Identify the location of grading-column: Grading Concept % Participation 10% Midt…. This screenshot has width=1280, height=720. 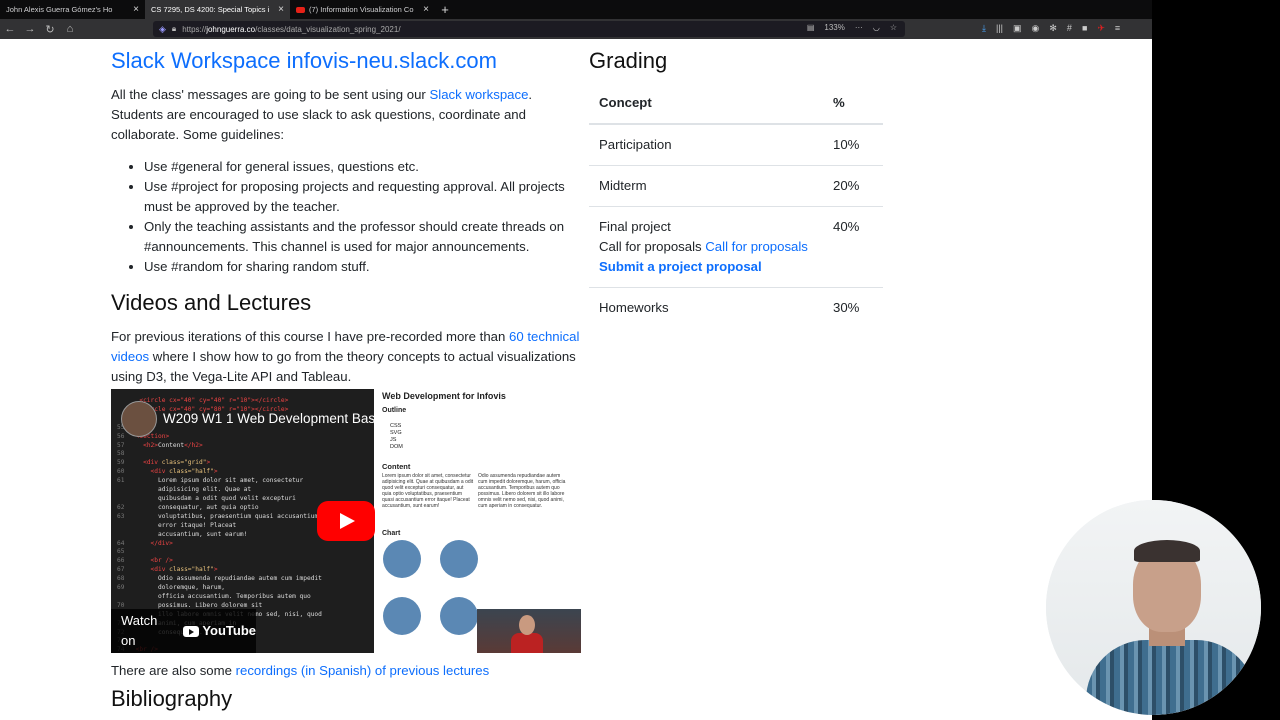
(736, 183).